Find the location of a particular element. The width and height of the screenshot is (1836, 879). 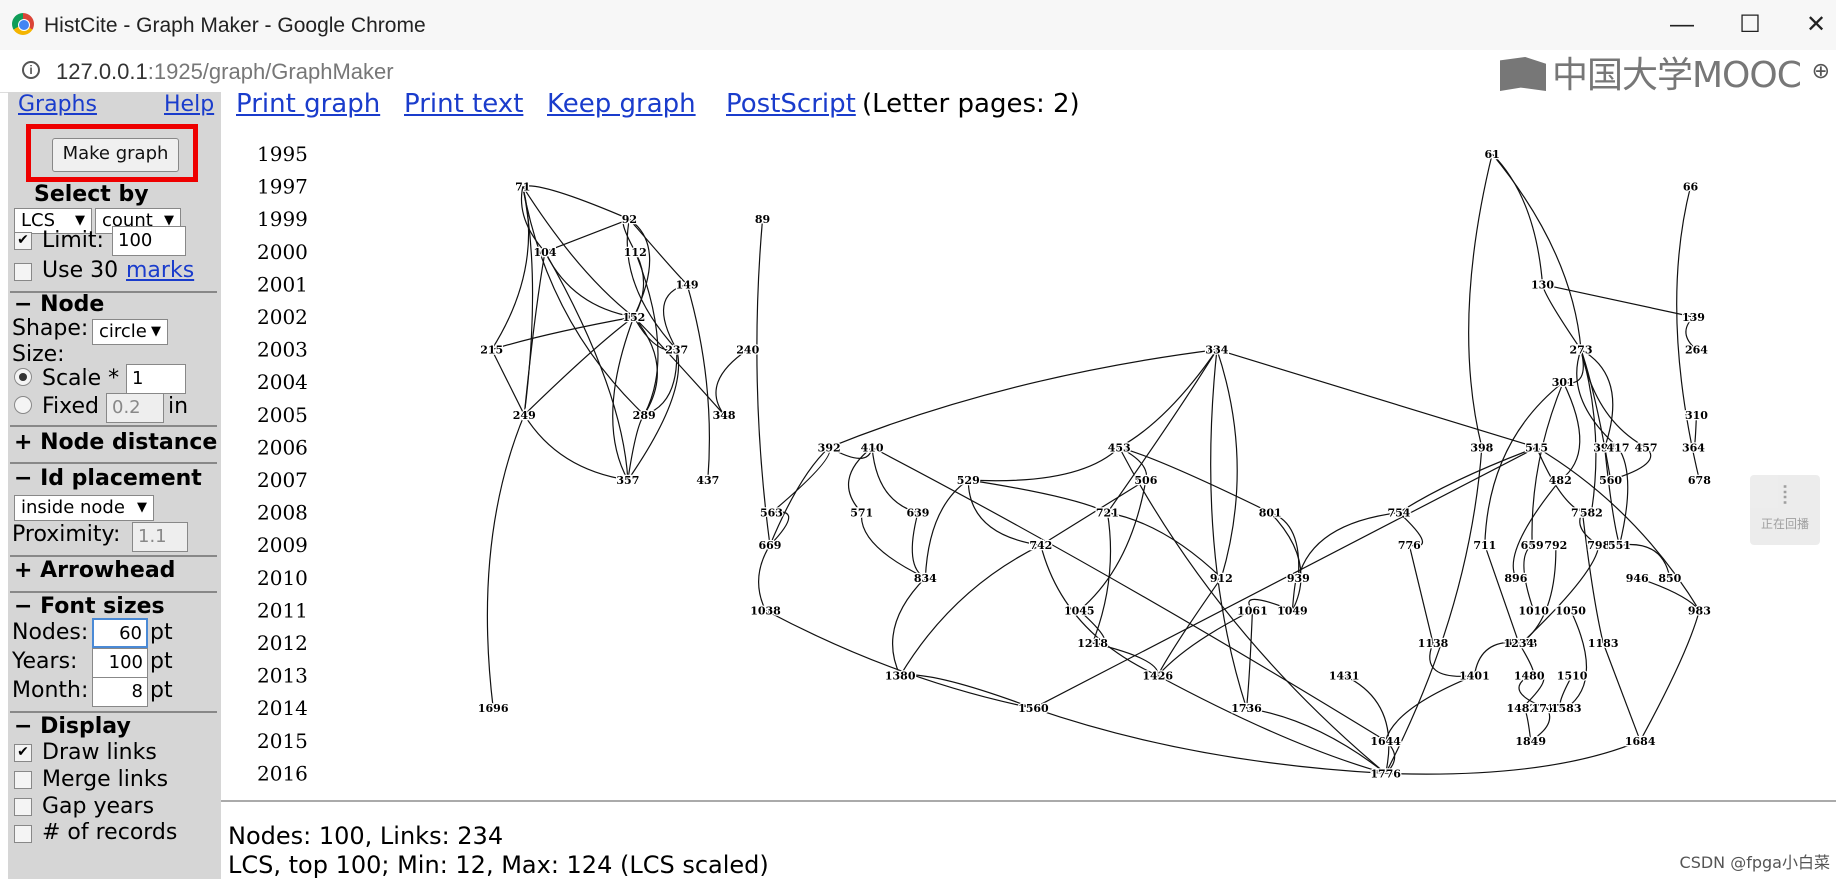

graph-node-711: 711 is located at coordinates (1484, 546).